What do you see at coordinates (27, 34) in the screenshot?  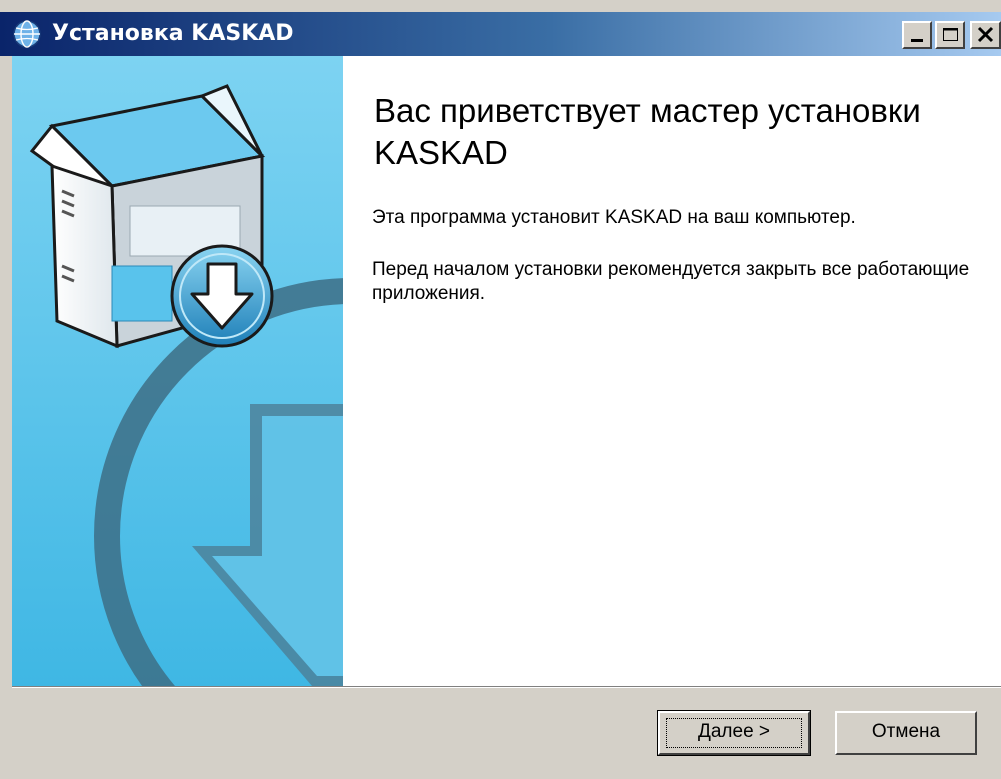 I see `globe-icon` at bounding box center [27, 34].